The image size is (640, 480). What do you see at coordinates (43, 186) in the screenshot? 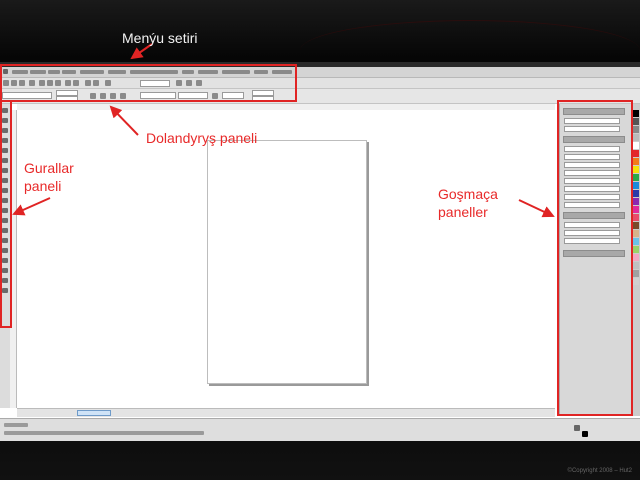
I see `toolbox-label-line2: paneli` at bounding box center [43, 186].